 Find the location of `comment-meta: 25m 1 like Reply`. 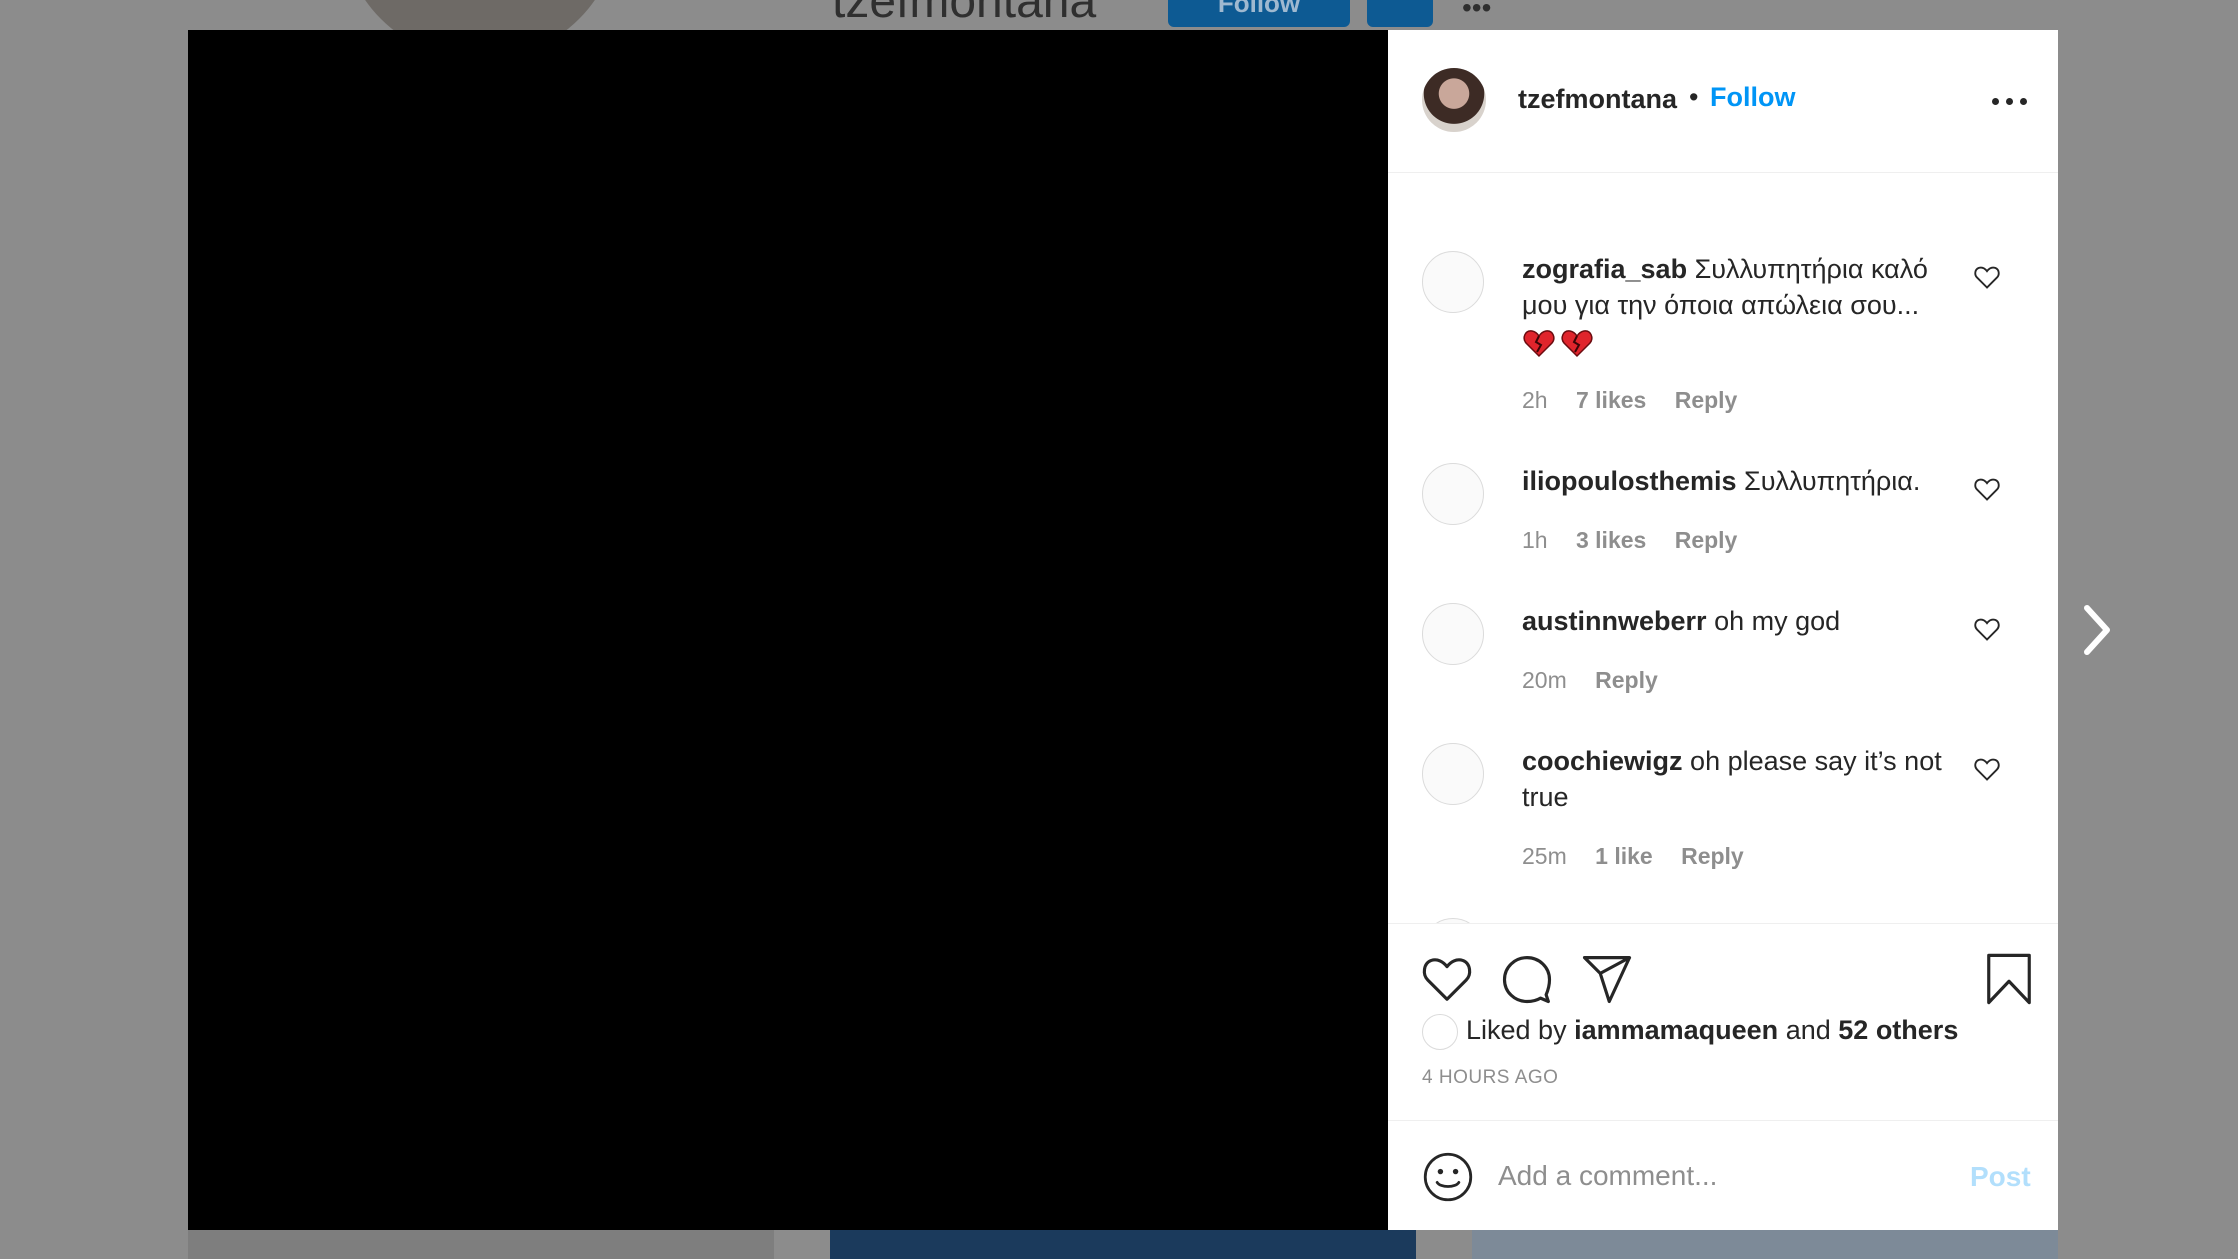

comment-meta: 25m 1 like Reply is located at coordinates (1644, 856).